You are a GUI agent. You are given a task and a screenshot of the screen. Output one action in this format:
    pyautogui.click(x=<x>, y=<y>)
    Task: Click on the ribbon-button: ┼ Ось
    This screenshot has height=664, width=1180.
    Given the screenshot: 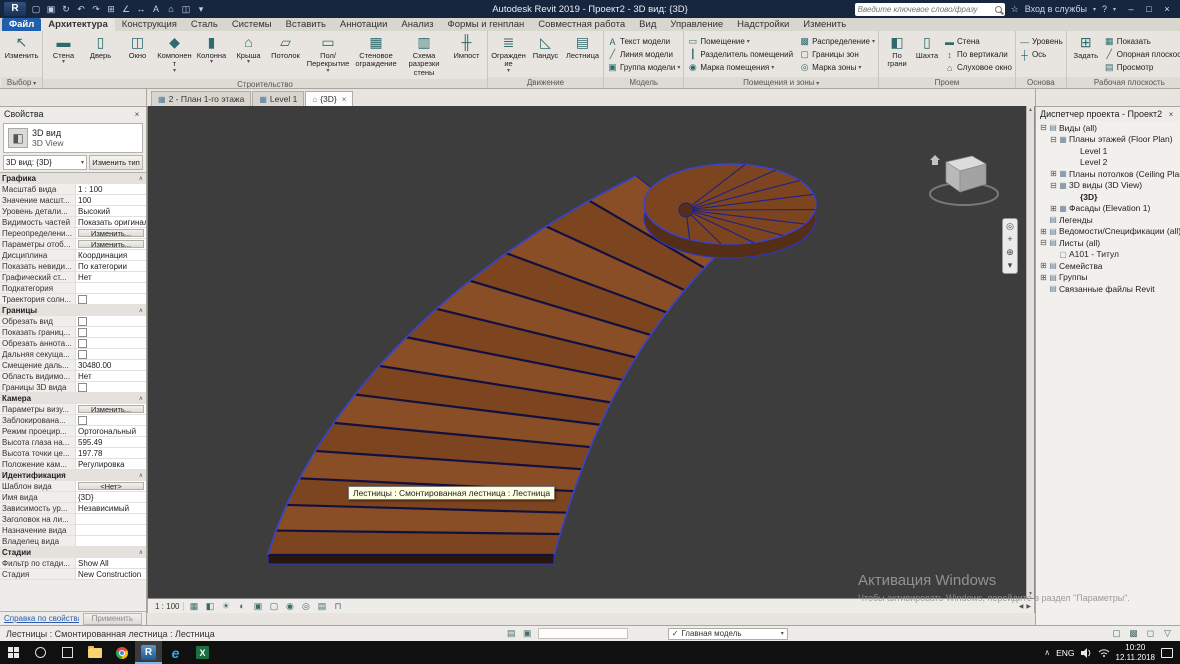 What is the action you would take?
    pyautogui.click(x=1041, y=54)
    